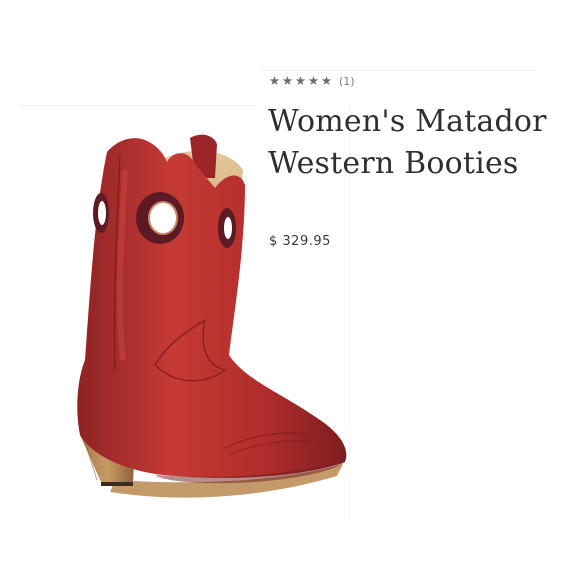 This screenshot has width=580, height=580. Describe the element at coordinates (137, 105) in the screenshot. I see `image-top-divider` at that location.